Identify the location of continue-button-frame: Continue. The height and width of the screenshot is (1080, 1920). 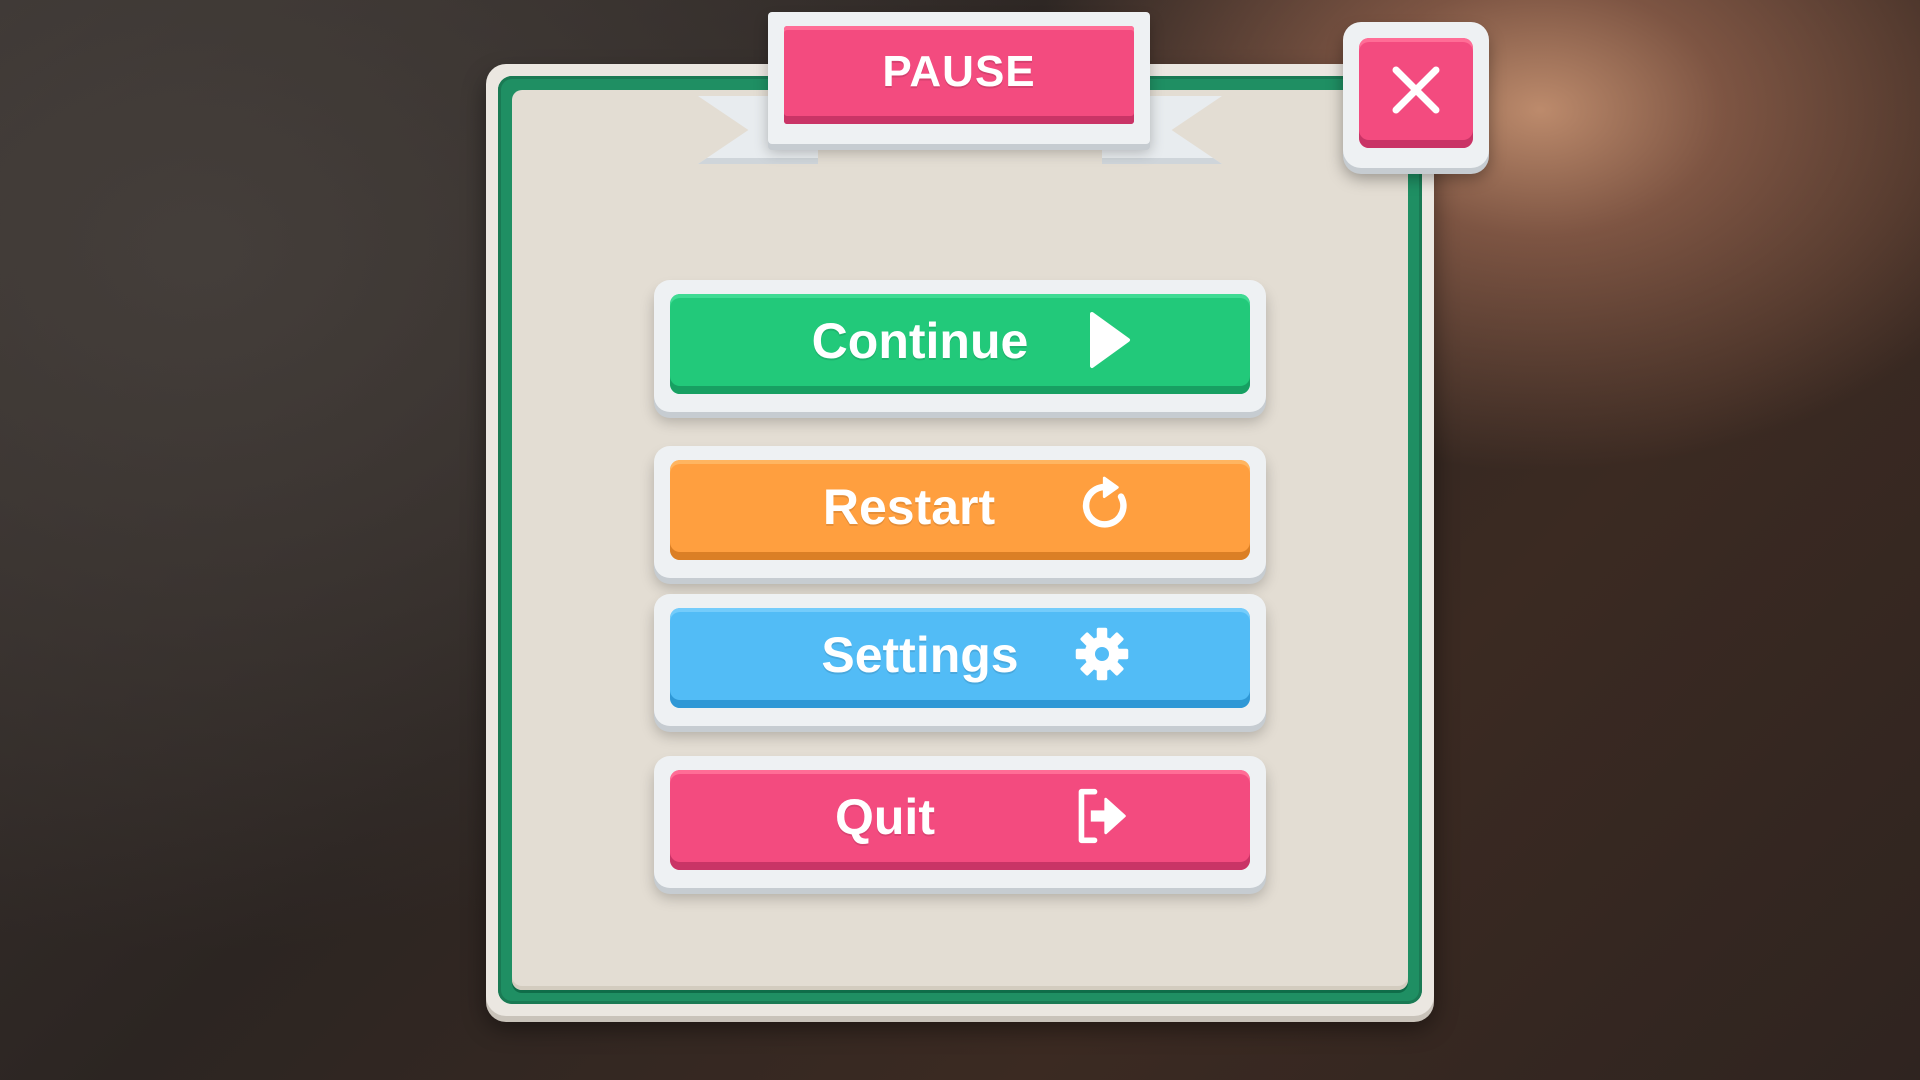
(960, 346).